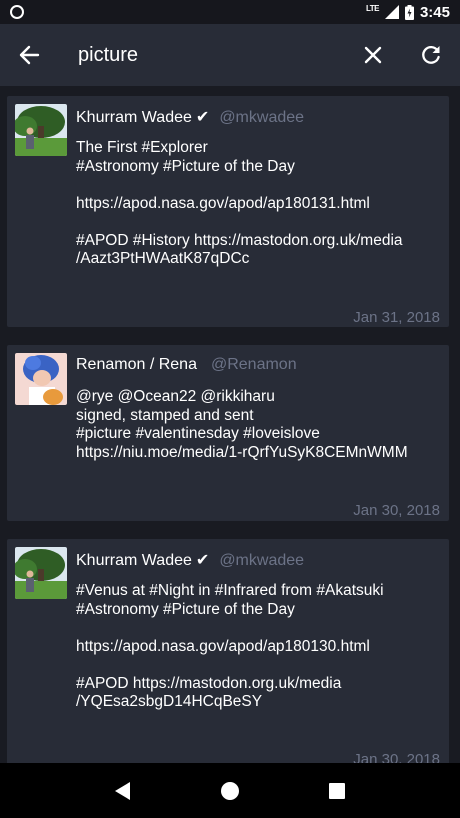  I want to click on nav-home-button, so click(230, 791).